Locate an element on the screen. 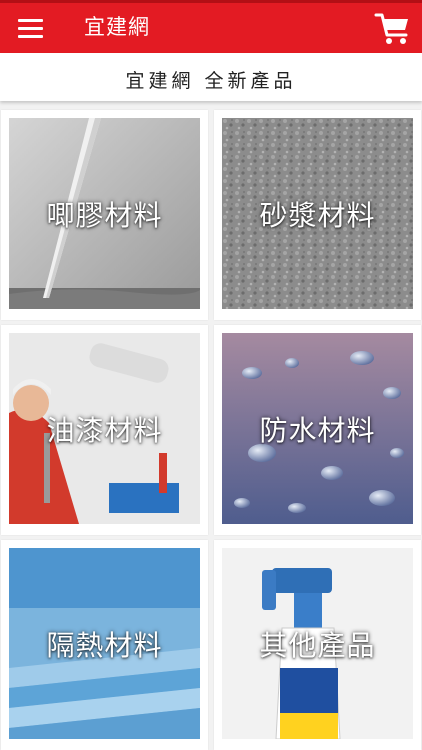 The width and height of the screenshot is (422, 750). category-card-paint: 油漆材料 is located at coordinates (104, 430).